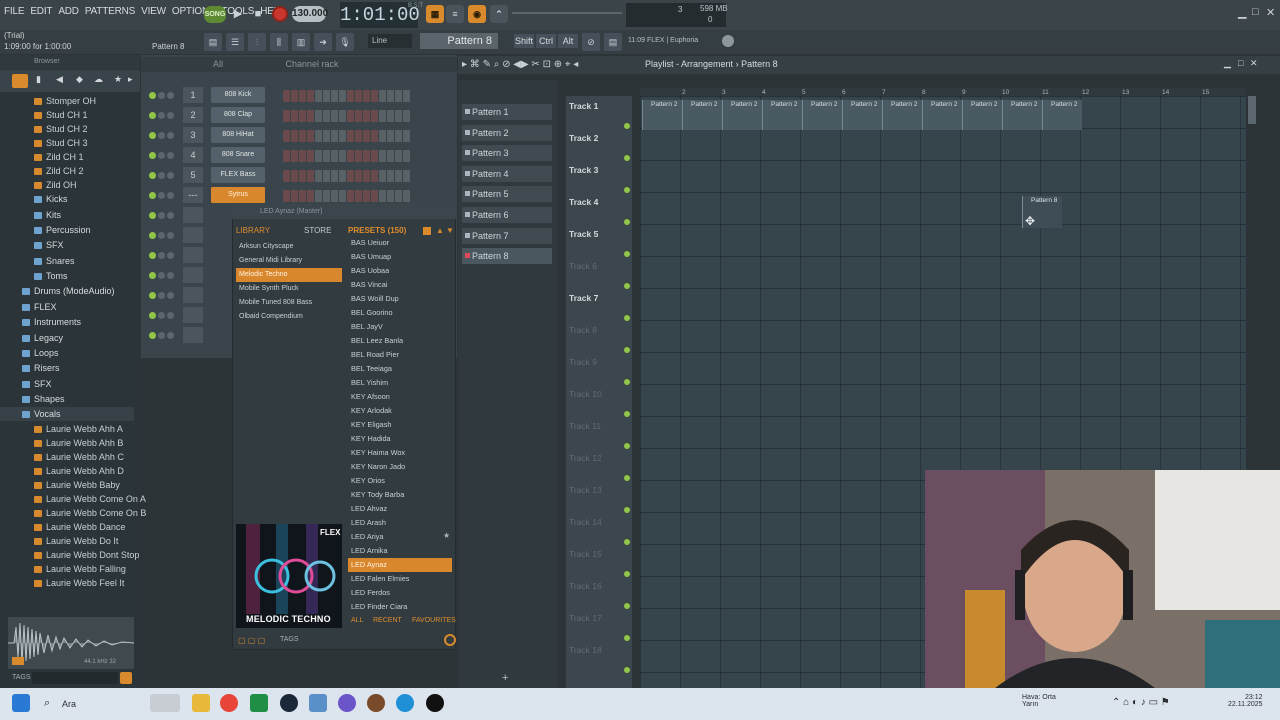  What do you see at coordinates (79, 79) in the screenshot?
I see `browser-nav-icon: ◆` at bounding box center [79, 79].